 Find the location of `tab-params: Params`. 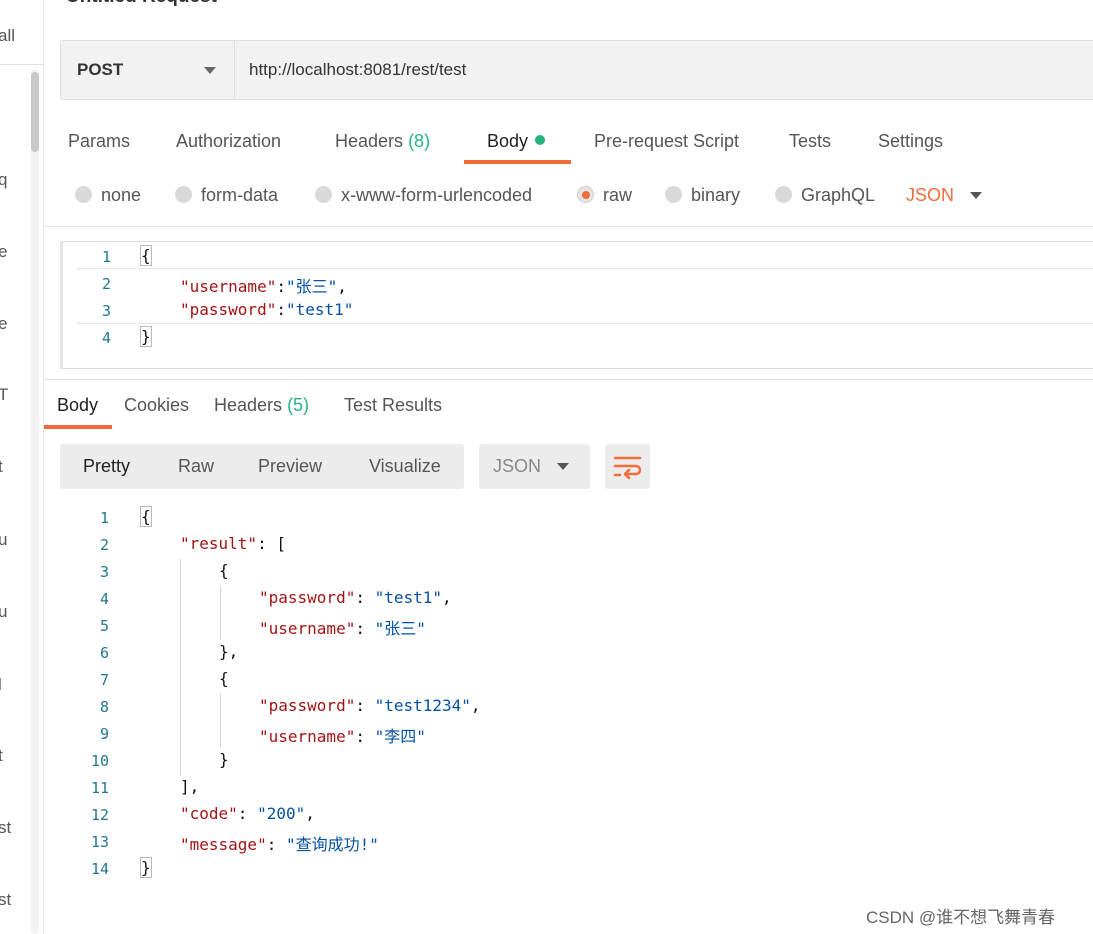

tab-params: Params is located at coordinates (99, 141).